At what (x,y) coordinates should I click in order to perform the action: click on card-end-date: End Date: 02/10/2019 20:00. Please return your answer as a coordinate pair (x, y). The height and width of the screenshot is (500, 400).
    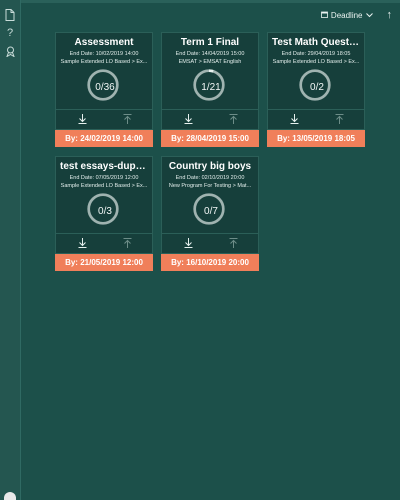
    Looking at the image, I should click on (210, 178).